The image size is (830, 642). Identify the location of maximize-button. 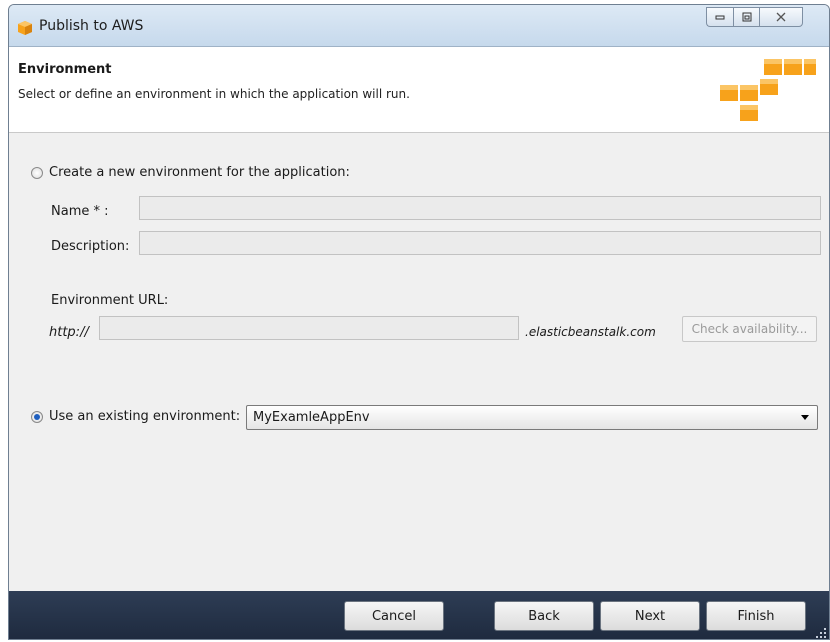
(746, 17).